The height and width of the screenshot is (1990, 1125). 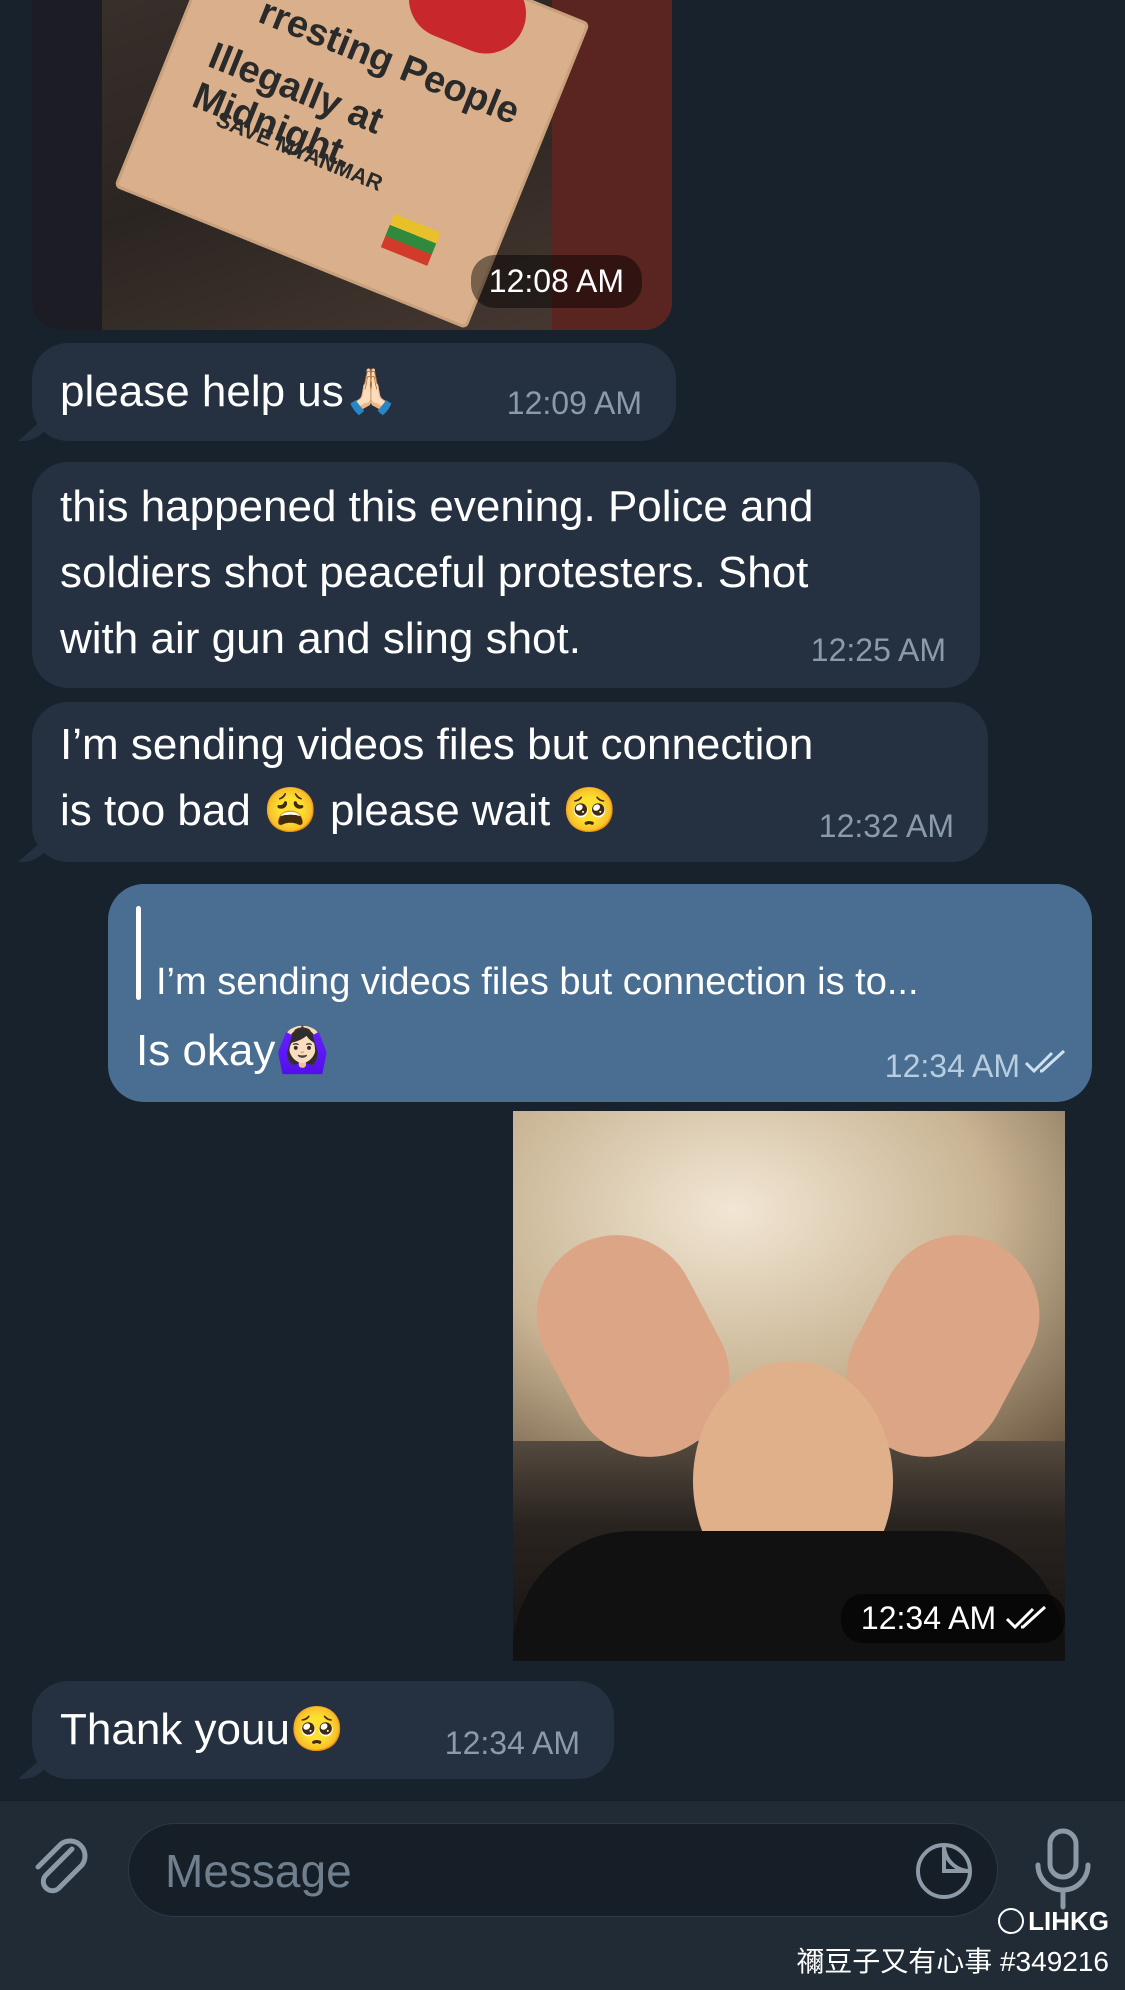 What do you see at coordinates (944, 1871) in the screenshot?
I see `sticker-icon` at bounding box center [944, 1871].